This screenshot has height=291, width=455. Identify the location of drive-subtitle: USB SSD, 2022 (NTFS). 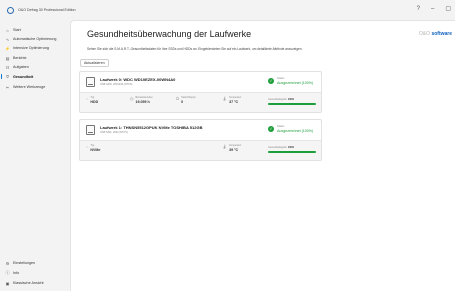
(114, 132).